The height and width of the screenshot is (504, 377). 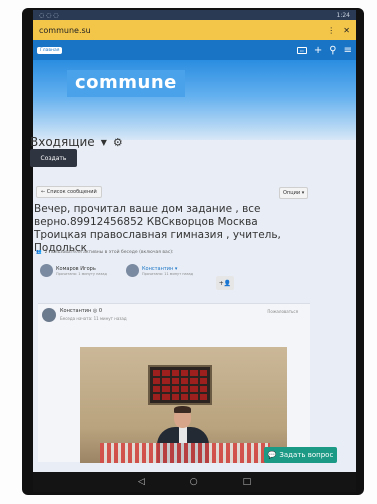 What do you see at coordinates (81, 311) in the screenshot?
I see `message-author: Константин ◎ 0` at bounding box center [81, 311].